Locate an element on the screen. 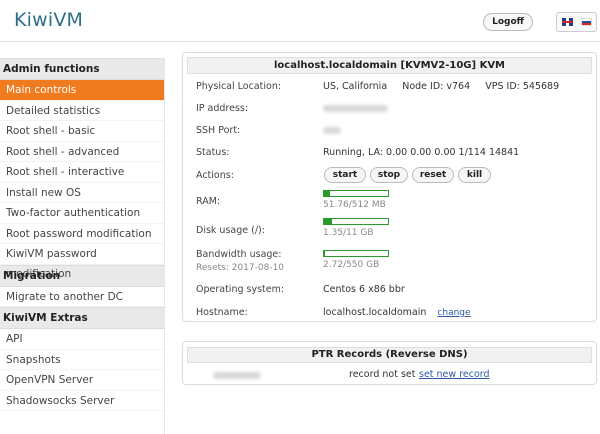 The width and height of the screenshot is (600, 434). os-value: Centos 6 x86 bbr is located at coordinates (364, 289).